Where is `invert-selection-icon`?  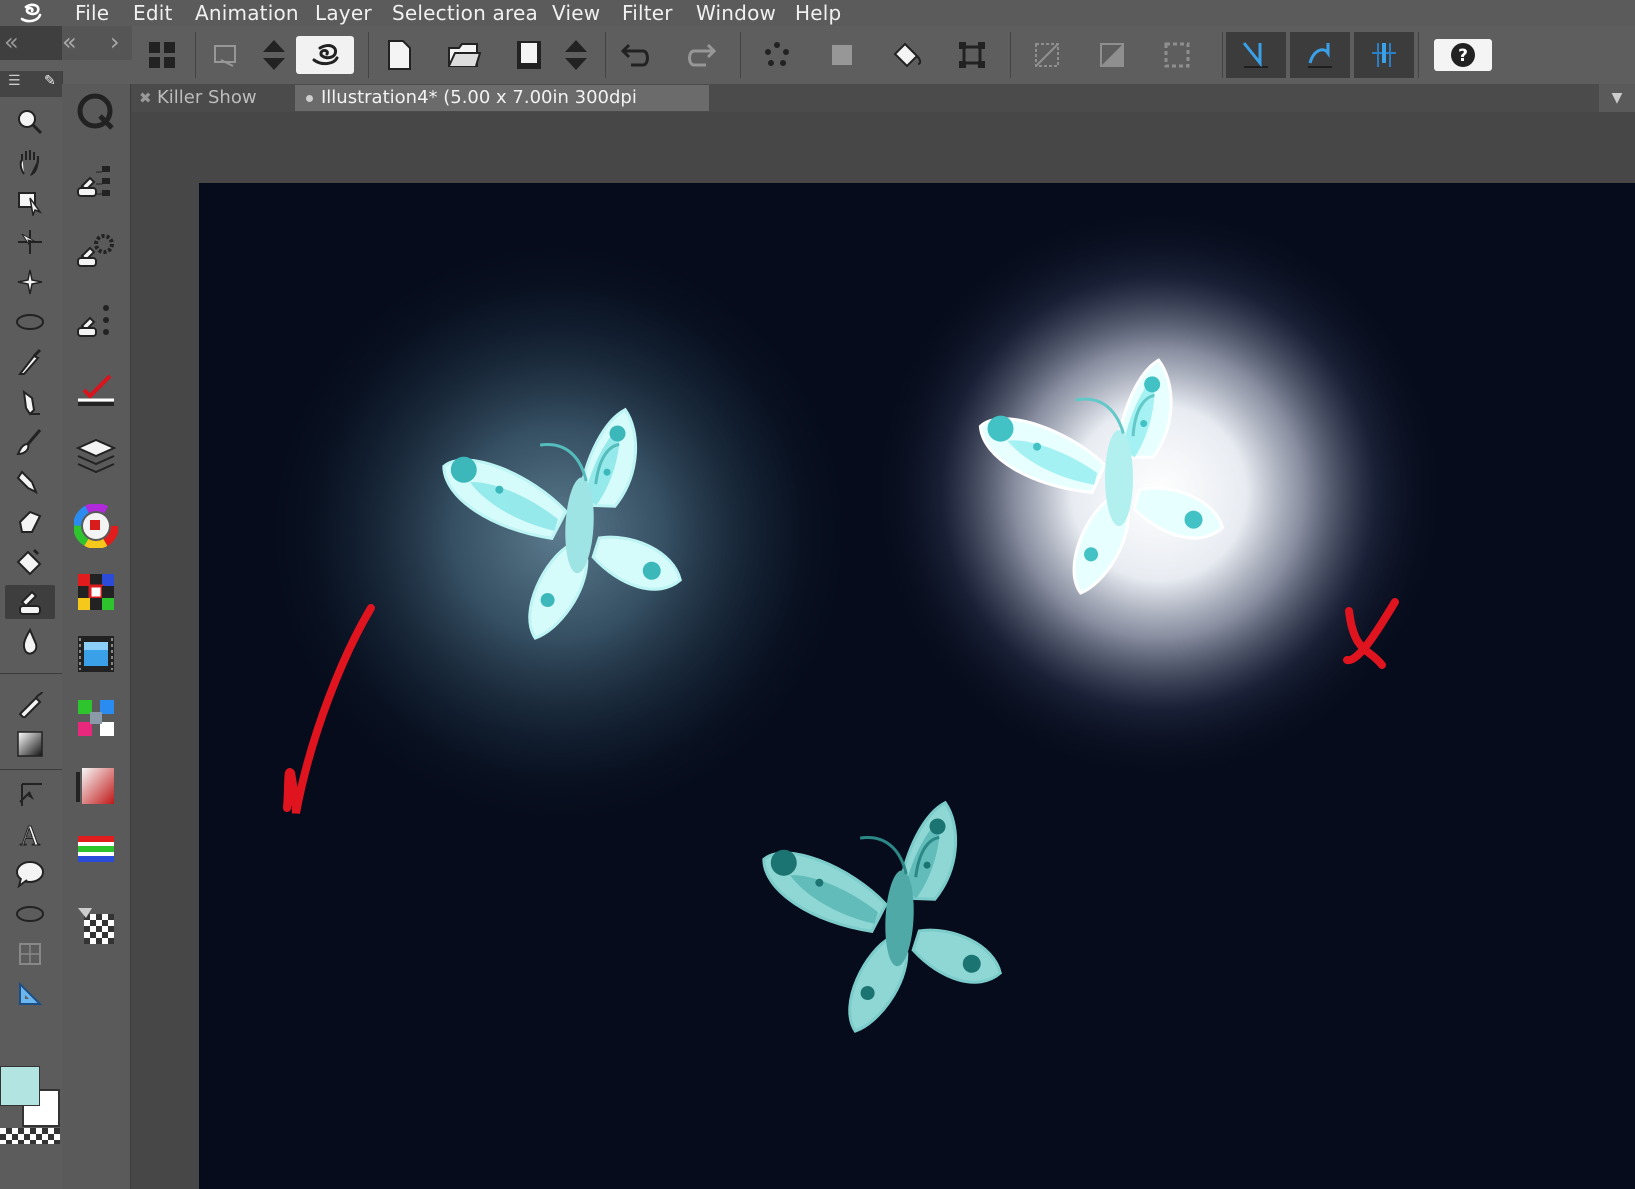
invert-selection-icon is located at coordinates (1112, 55).